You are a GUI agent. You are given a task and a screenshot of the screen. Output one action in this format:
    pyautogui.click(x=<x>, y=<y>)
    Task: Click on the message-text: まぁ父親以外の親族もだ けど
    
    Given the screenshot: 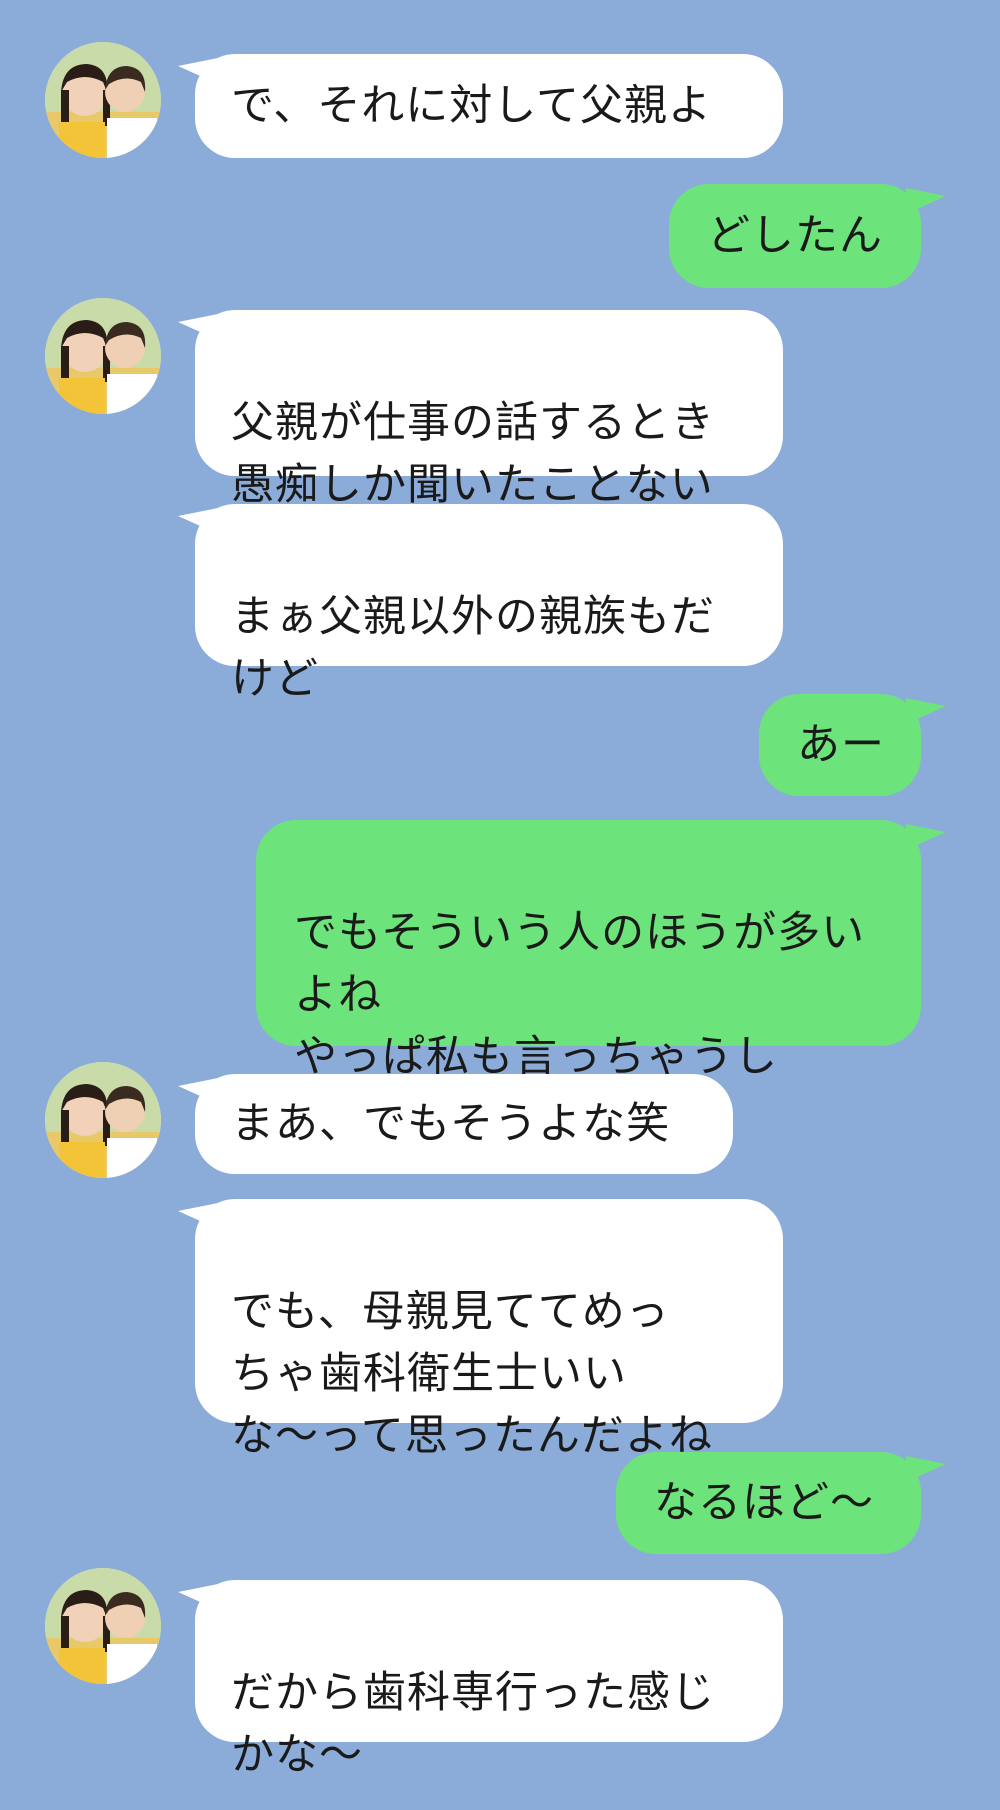 What is the action you would take?
    pyautogui.click(x=473, y=648)
    